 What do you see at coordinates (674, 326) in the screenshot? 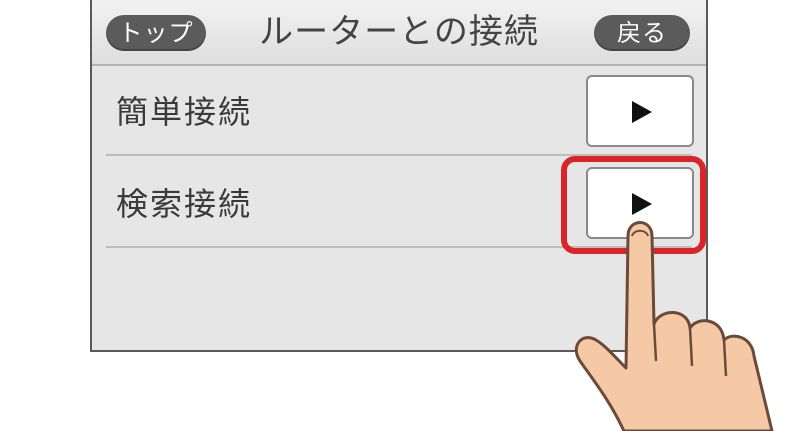
I see `pointing-hand-icon` at bounding box center [674, 326].